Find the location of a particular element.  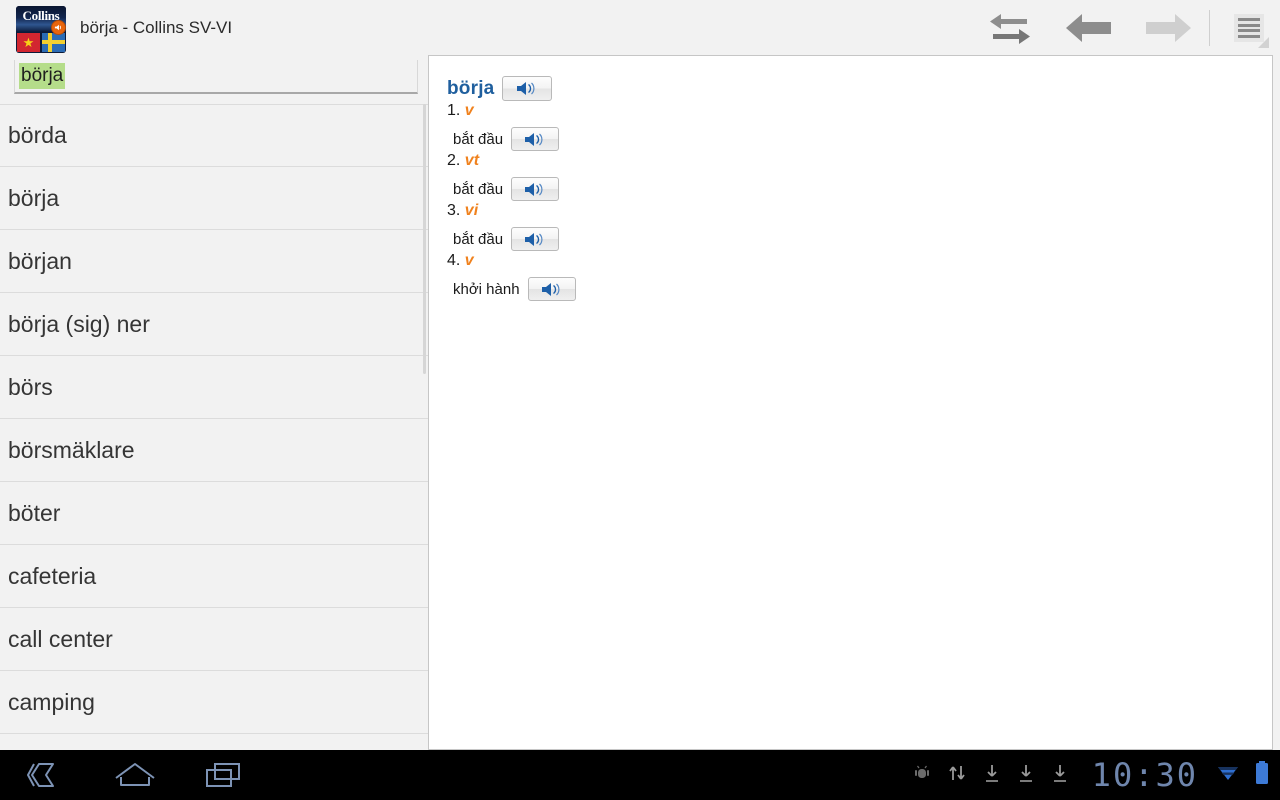

search-input is located at coordinates (216, 77).